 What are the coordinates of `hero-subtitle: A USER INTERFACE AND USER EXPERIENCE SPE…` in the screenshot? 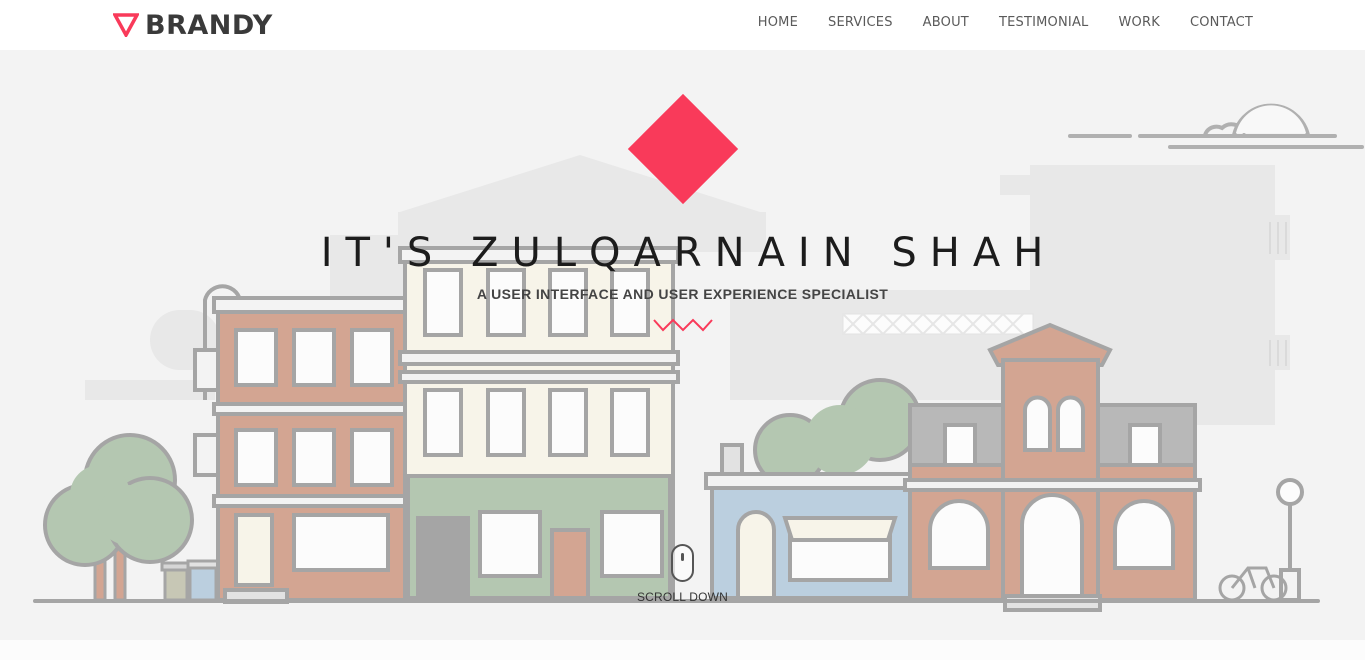 It's located at (682, 294).